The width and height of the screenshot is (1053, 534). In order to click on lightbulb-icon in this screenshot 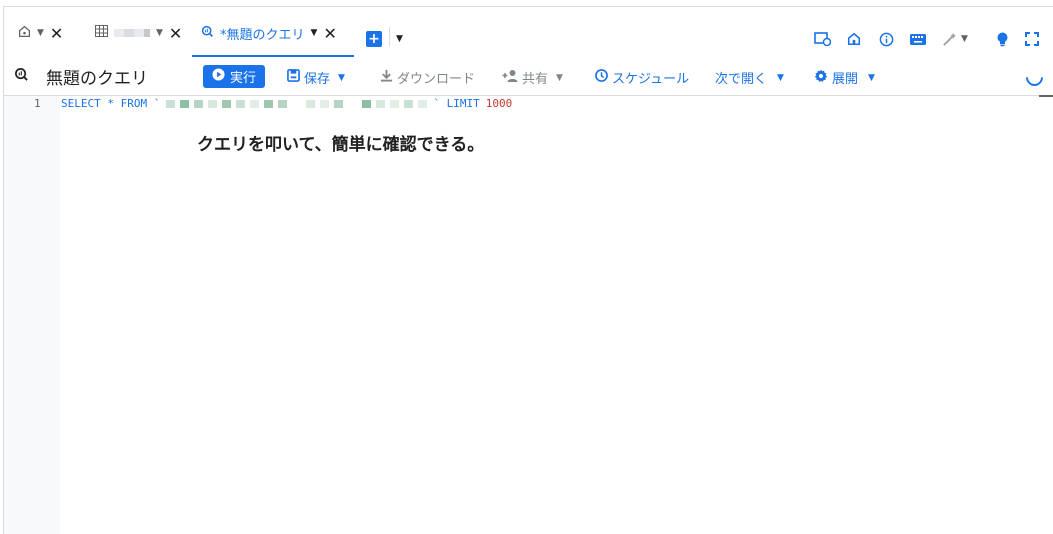, I will do `click(1002, 39)`.